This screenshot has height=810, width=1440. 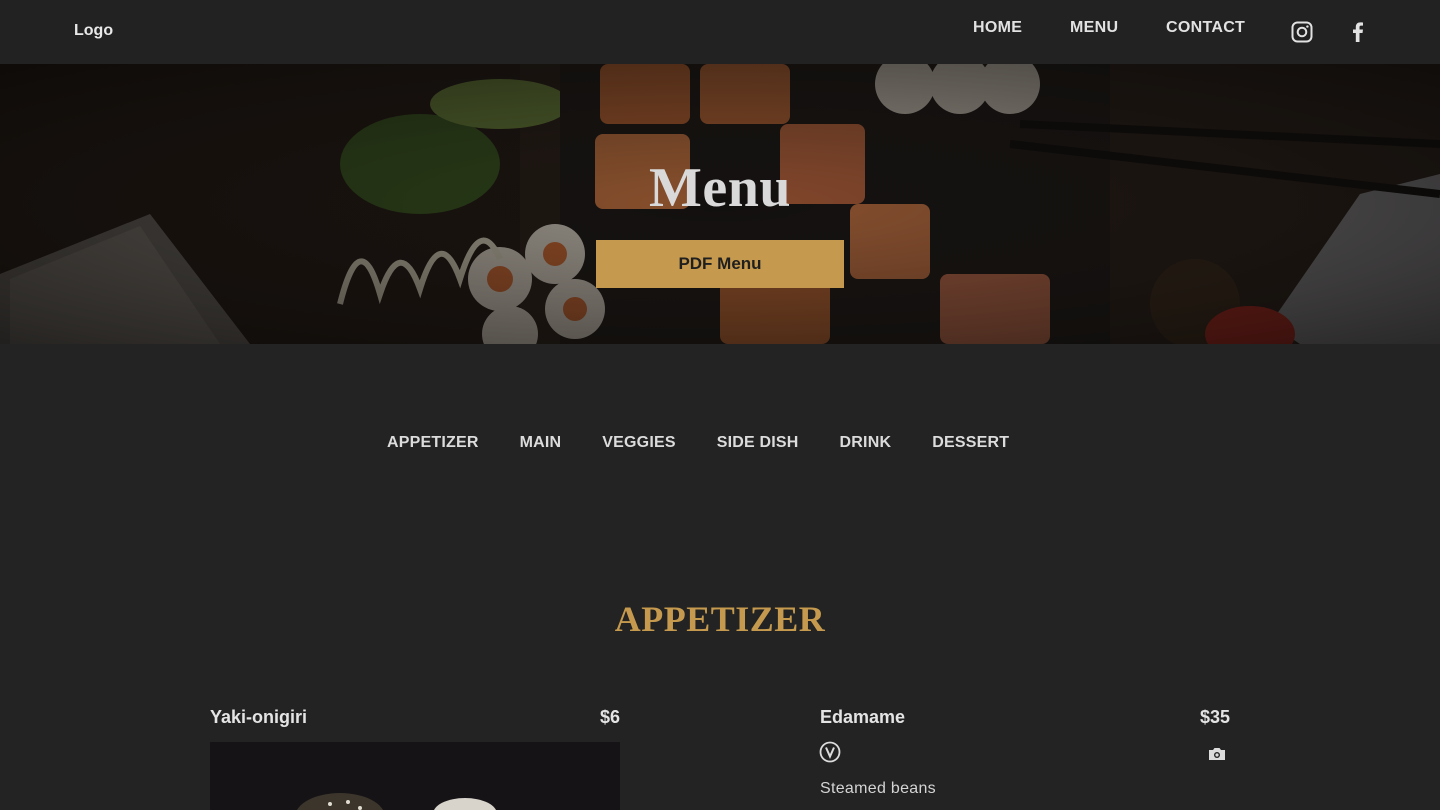 I want to click on nav-contact: CONTACT, so click(x=1205, y=28).